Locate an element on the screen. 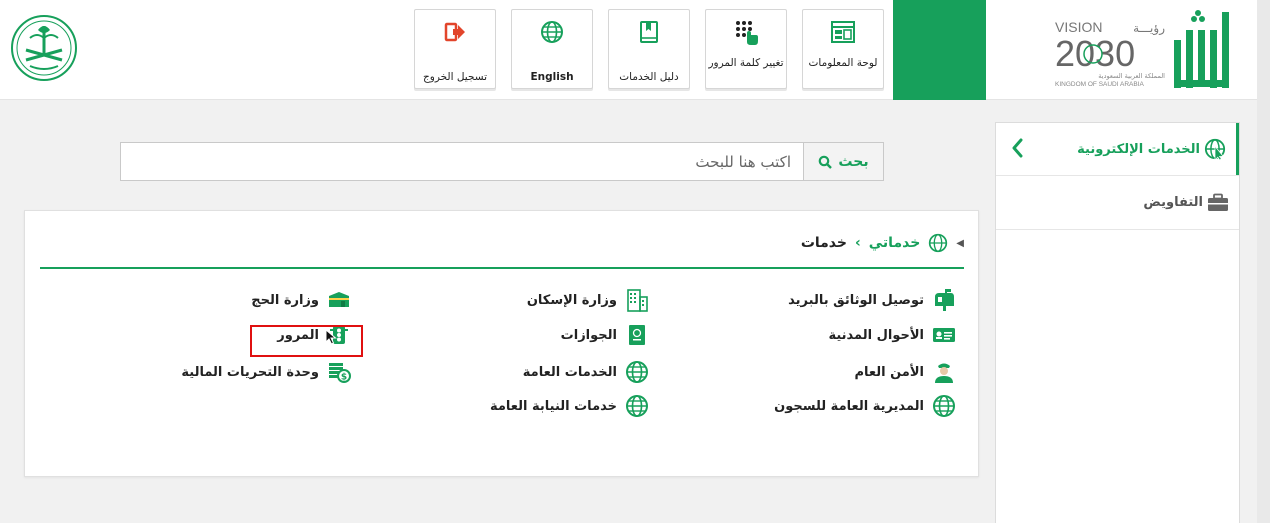 This screenshot has width=1270, height=523. service-link-financial-investigation: $ وحدة التحريات المالية is located at coordinates (266, 372).